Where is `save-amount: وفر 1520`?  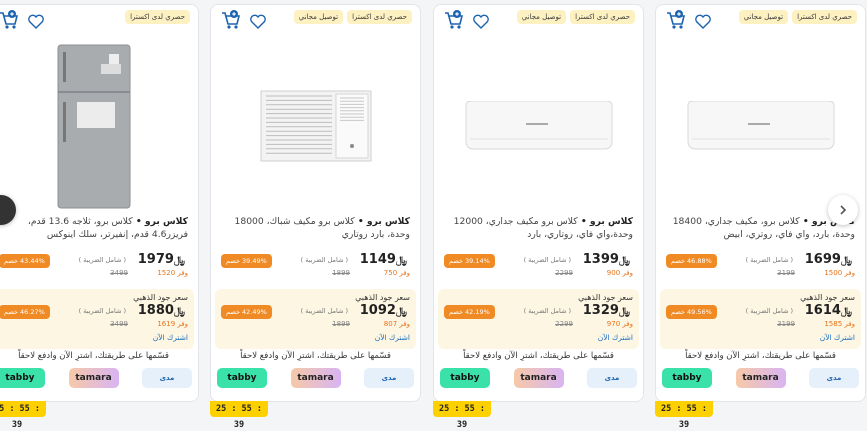 save-amount: وفر 1520 is located at coordinates (172, 273).